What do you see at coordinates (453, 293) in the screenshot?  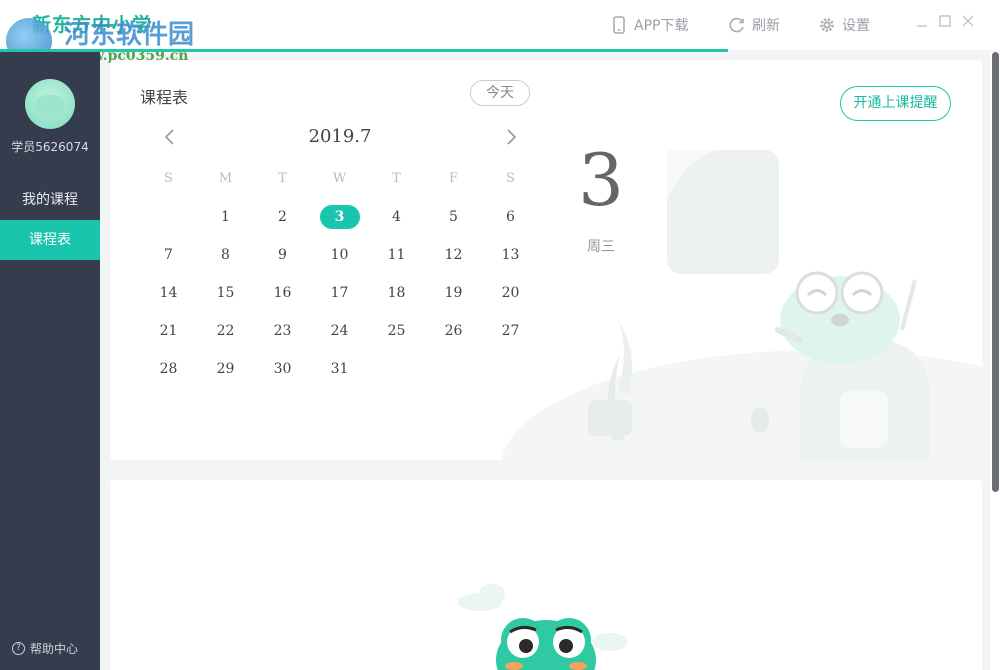 I see `calendar-day: 19` at bounding box center [453, 293].